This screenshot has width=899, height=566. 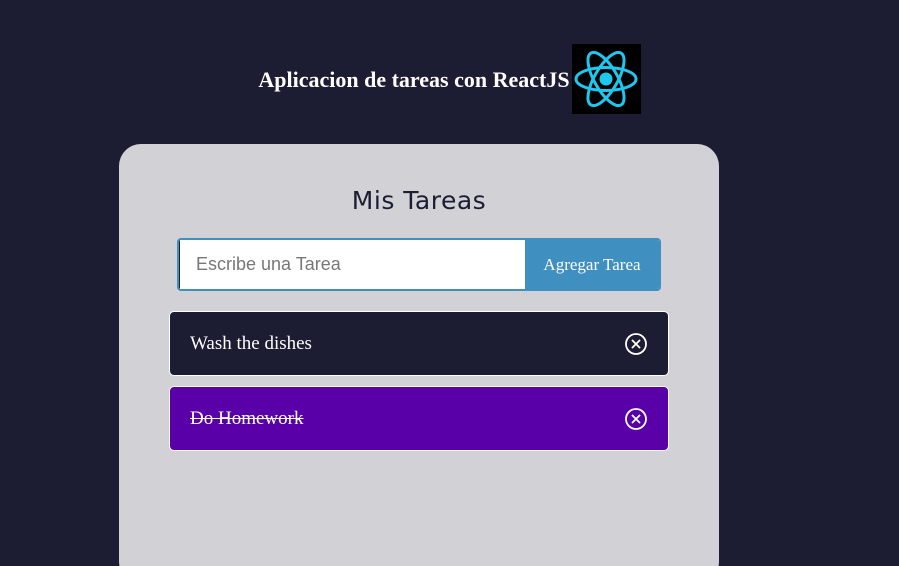 I want to click on task-item: Wash the dishes, so click(x=419, y=343).